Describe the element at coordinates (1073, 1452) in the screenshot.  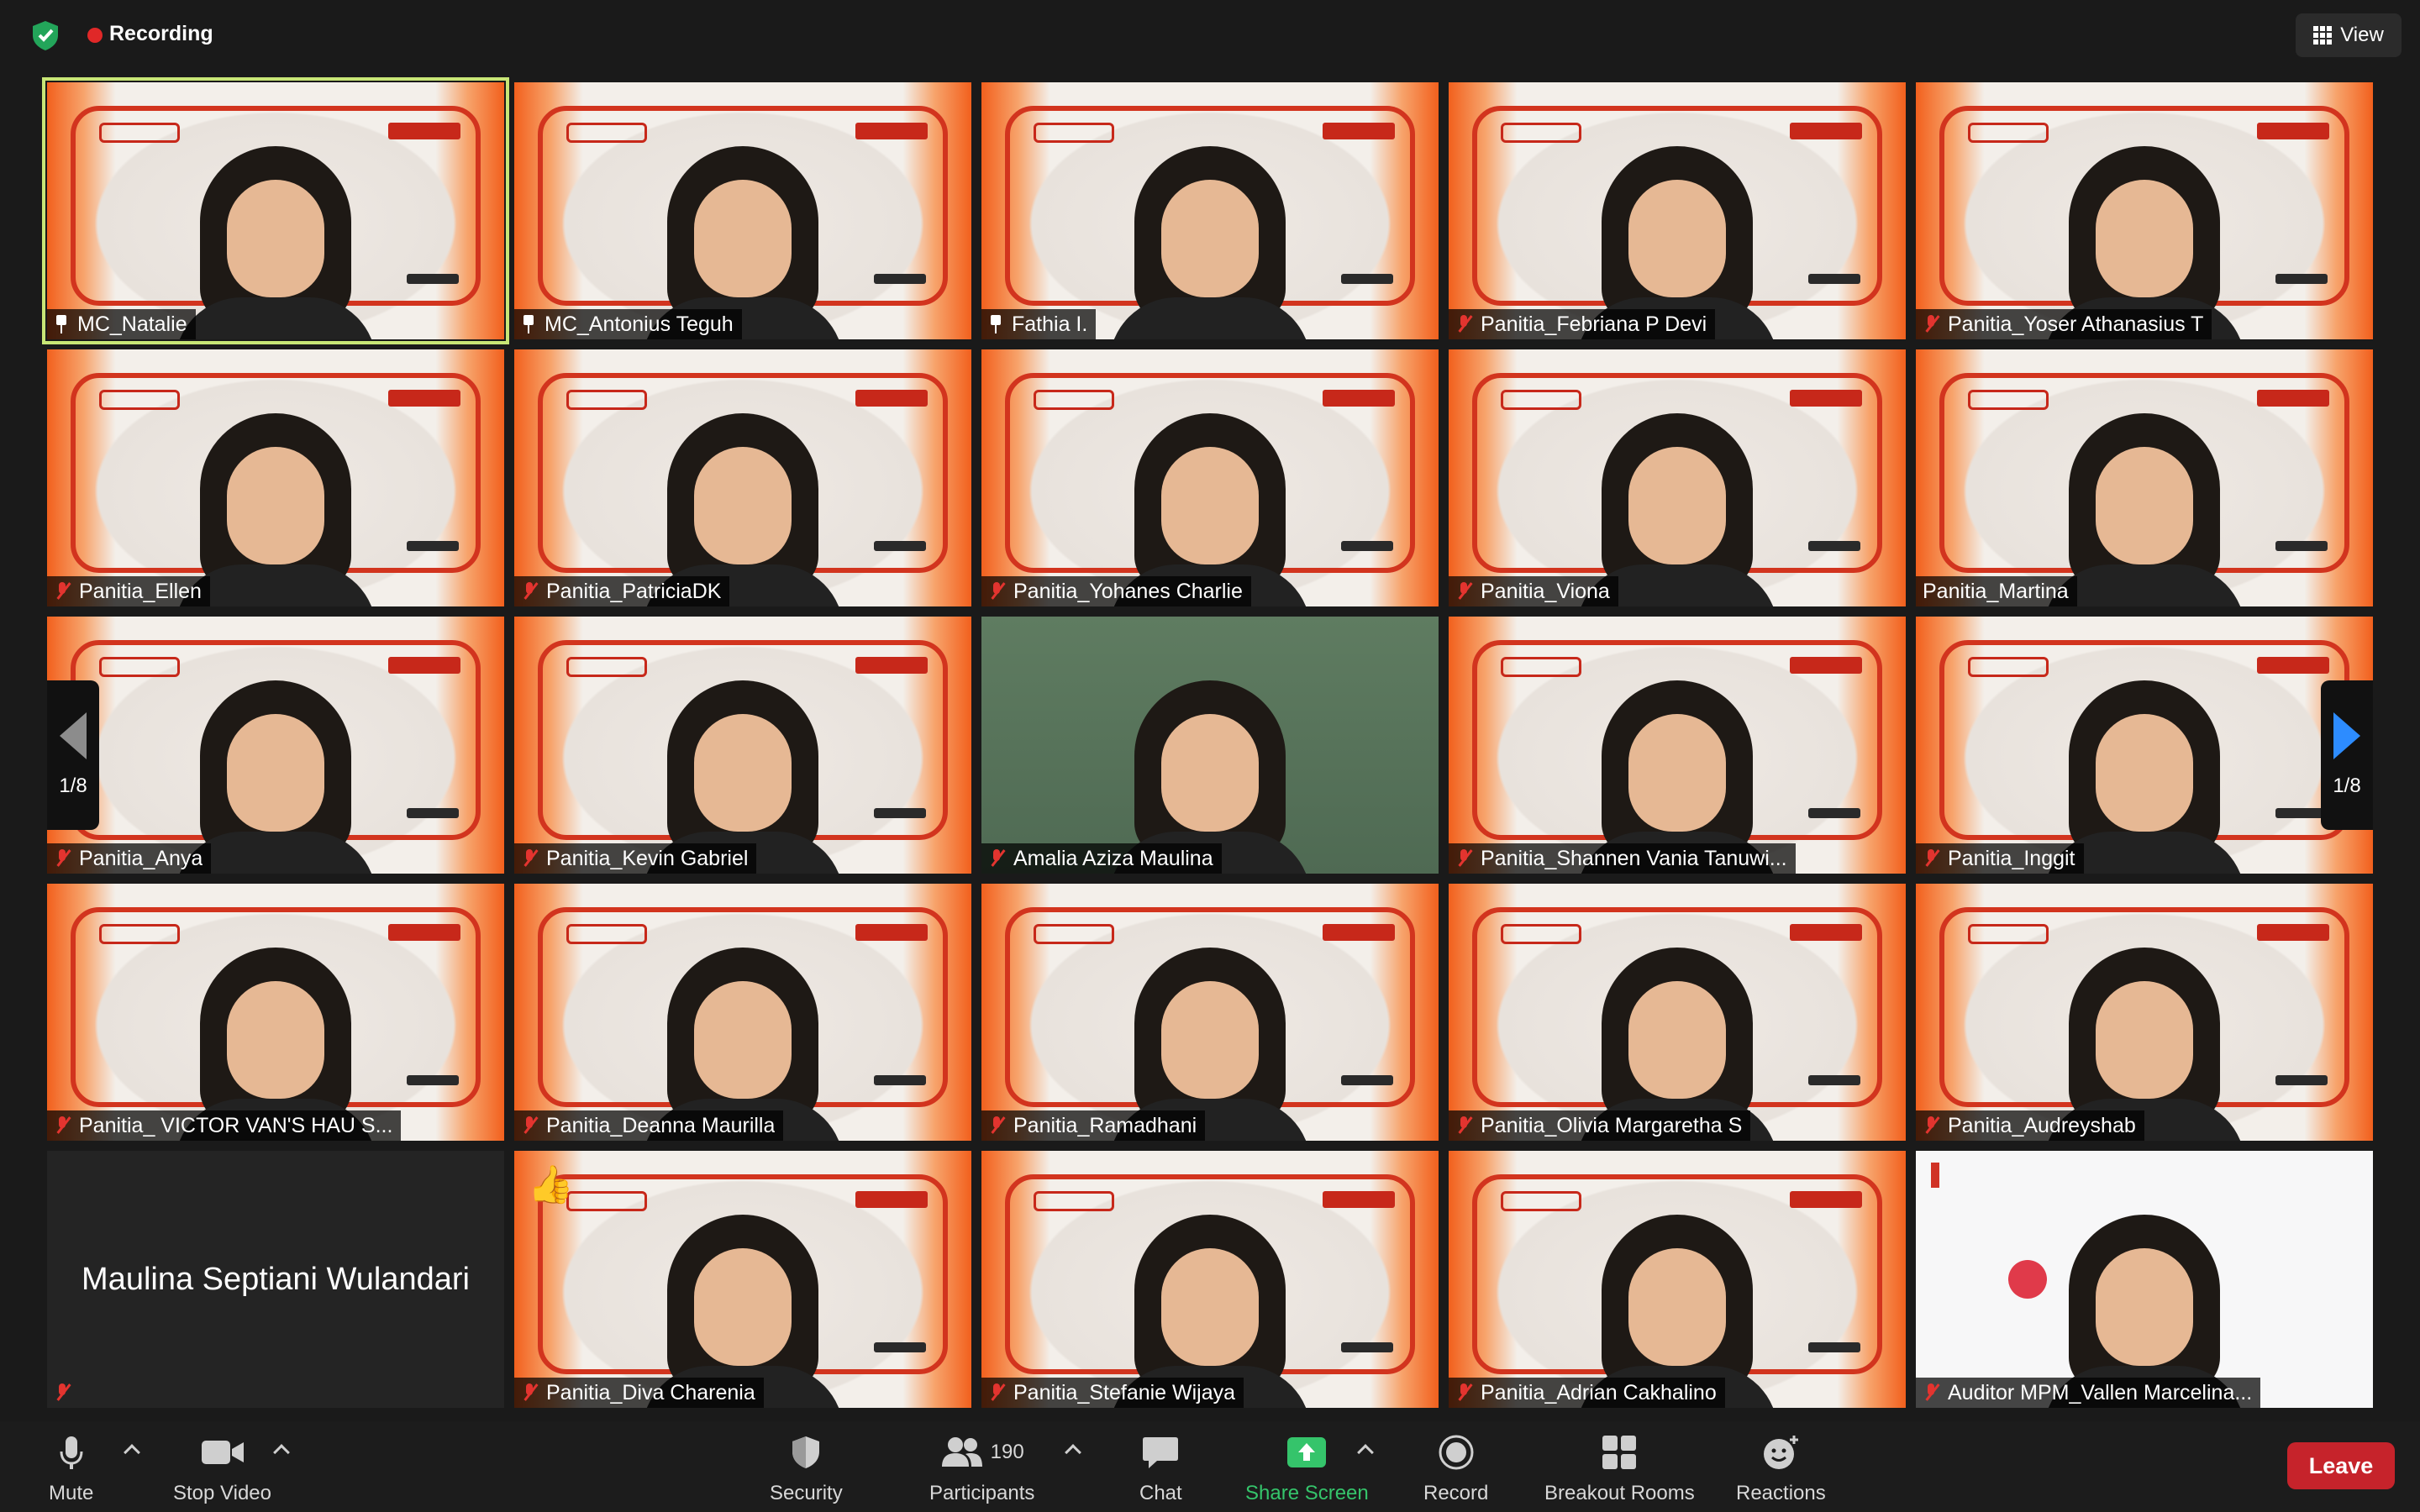
I see `participants-chevron-up-icon` at that location.